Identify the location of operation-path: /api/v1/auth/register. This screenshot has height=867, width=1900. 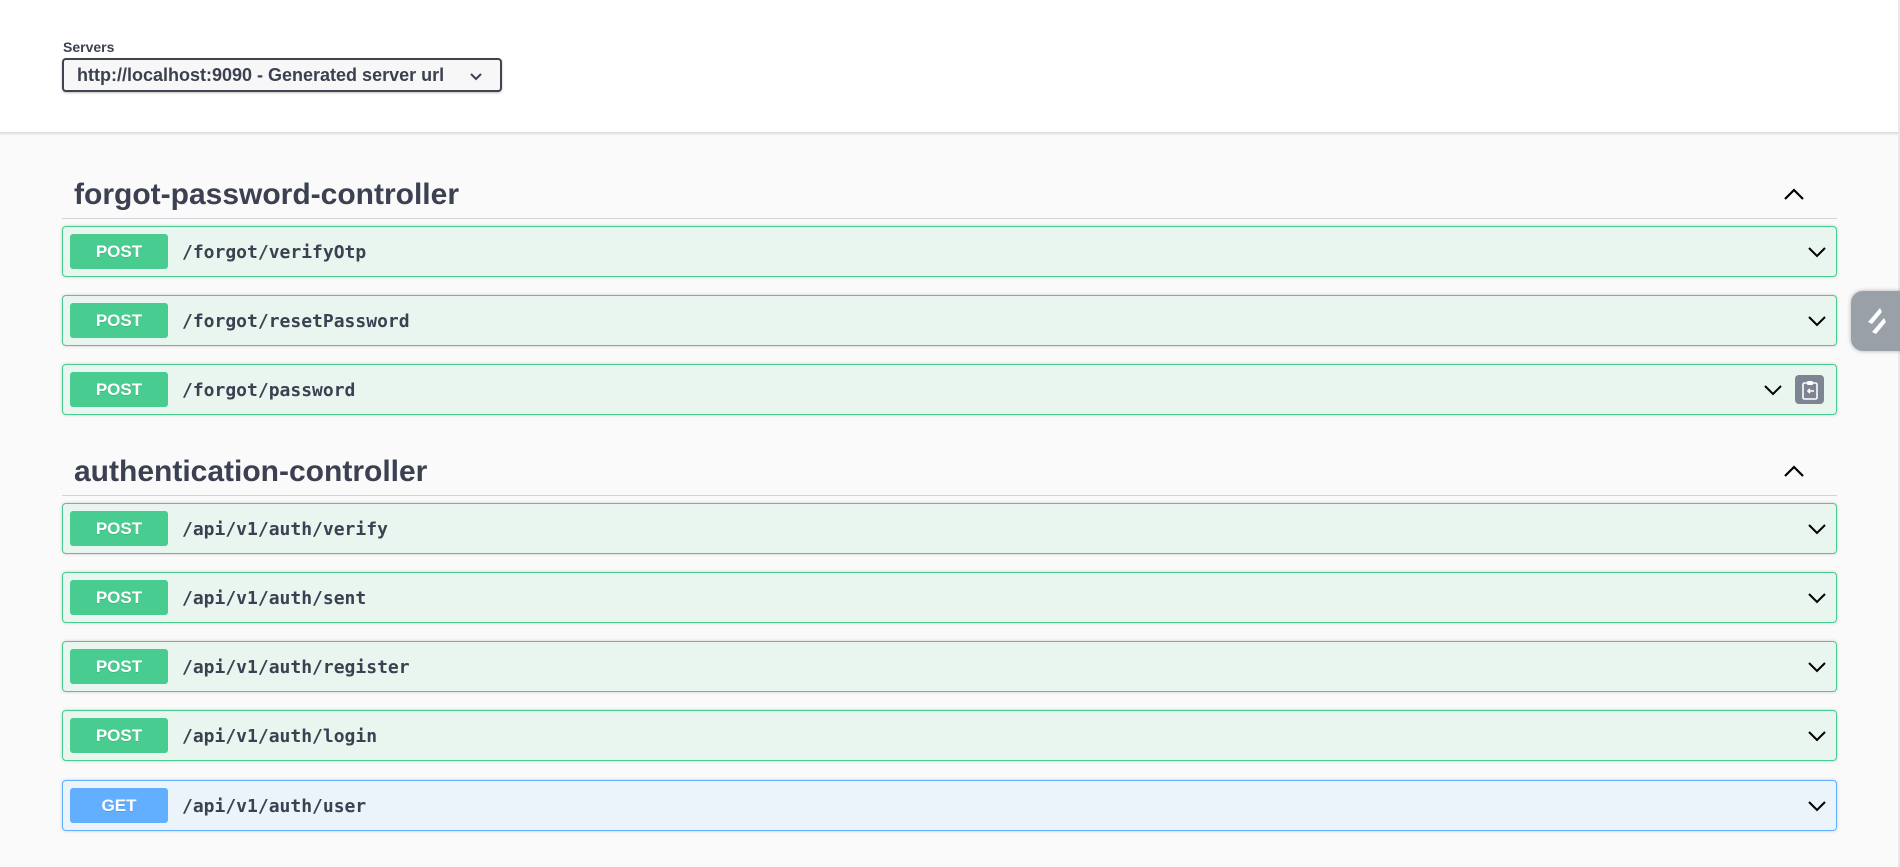
(296, 667).